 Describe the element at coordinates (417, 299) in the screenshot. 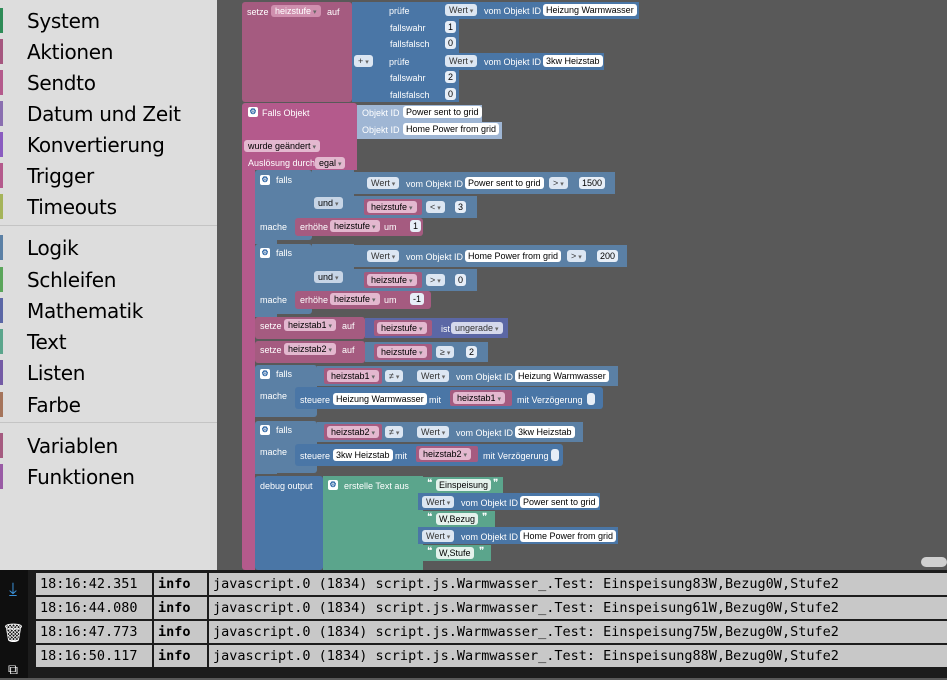

I see `number-field: -1` at that location.